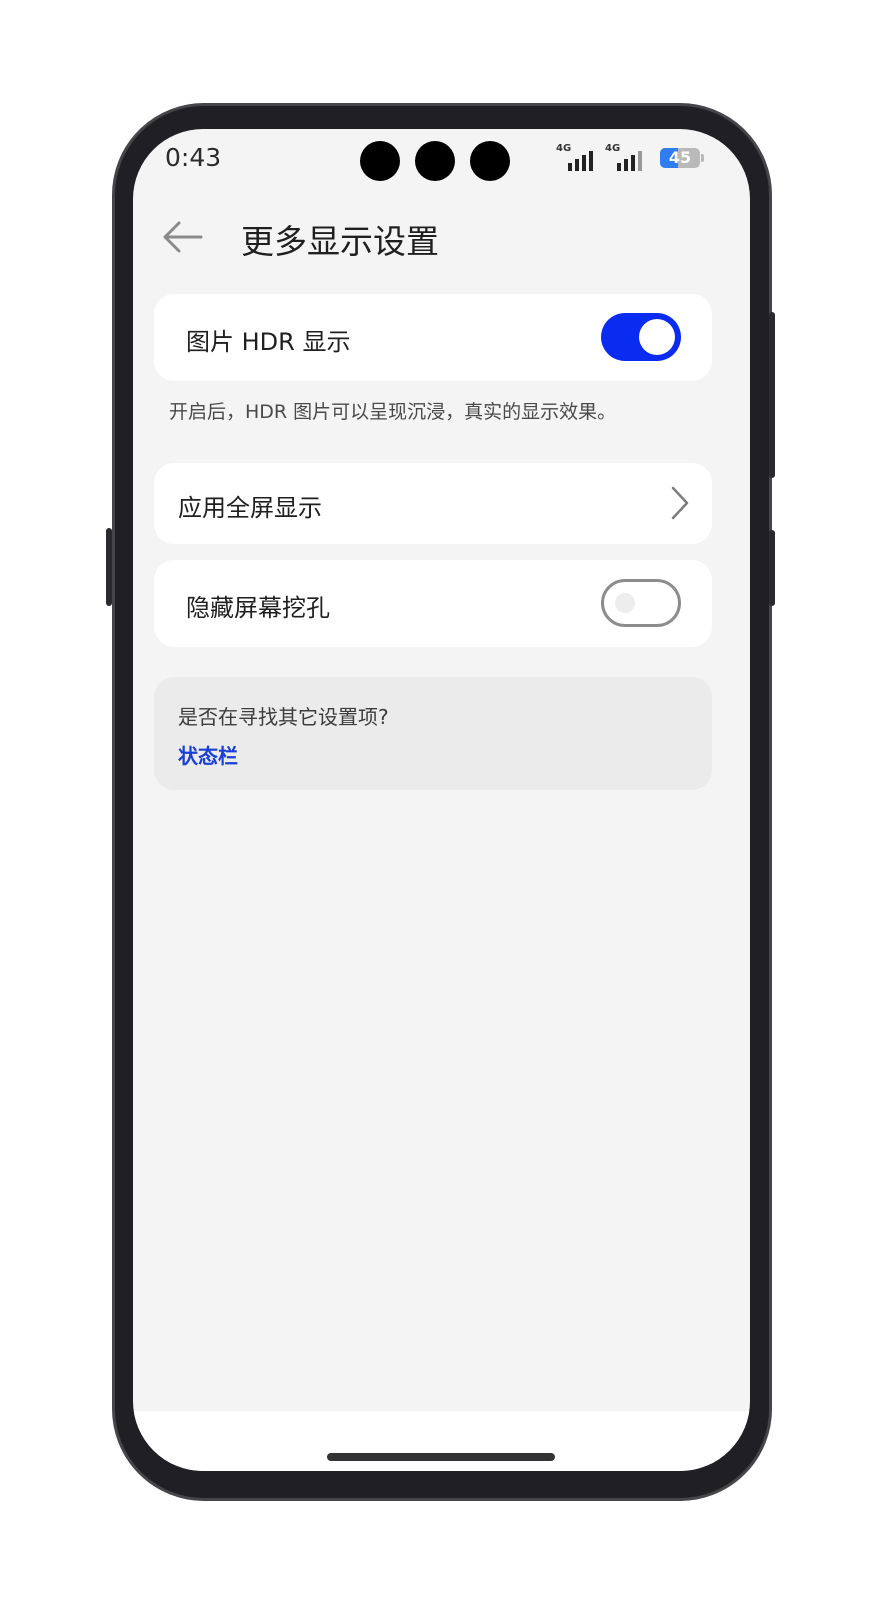  What do you see at coordinates (208, 754) in the screenshot?
I see `status-bar-settings-link: 状态栏` at bounding box center [208, 754].